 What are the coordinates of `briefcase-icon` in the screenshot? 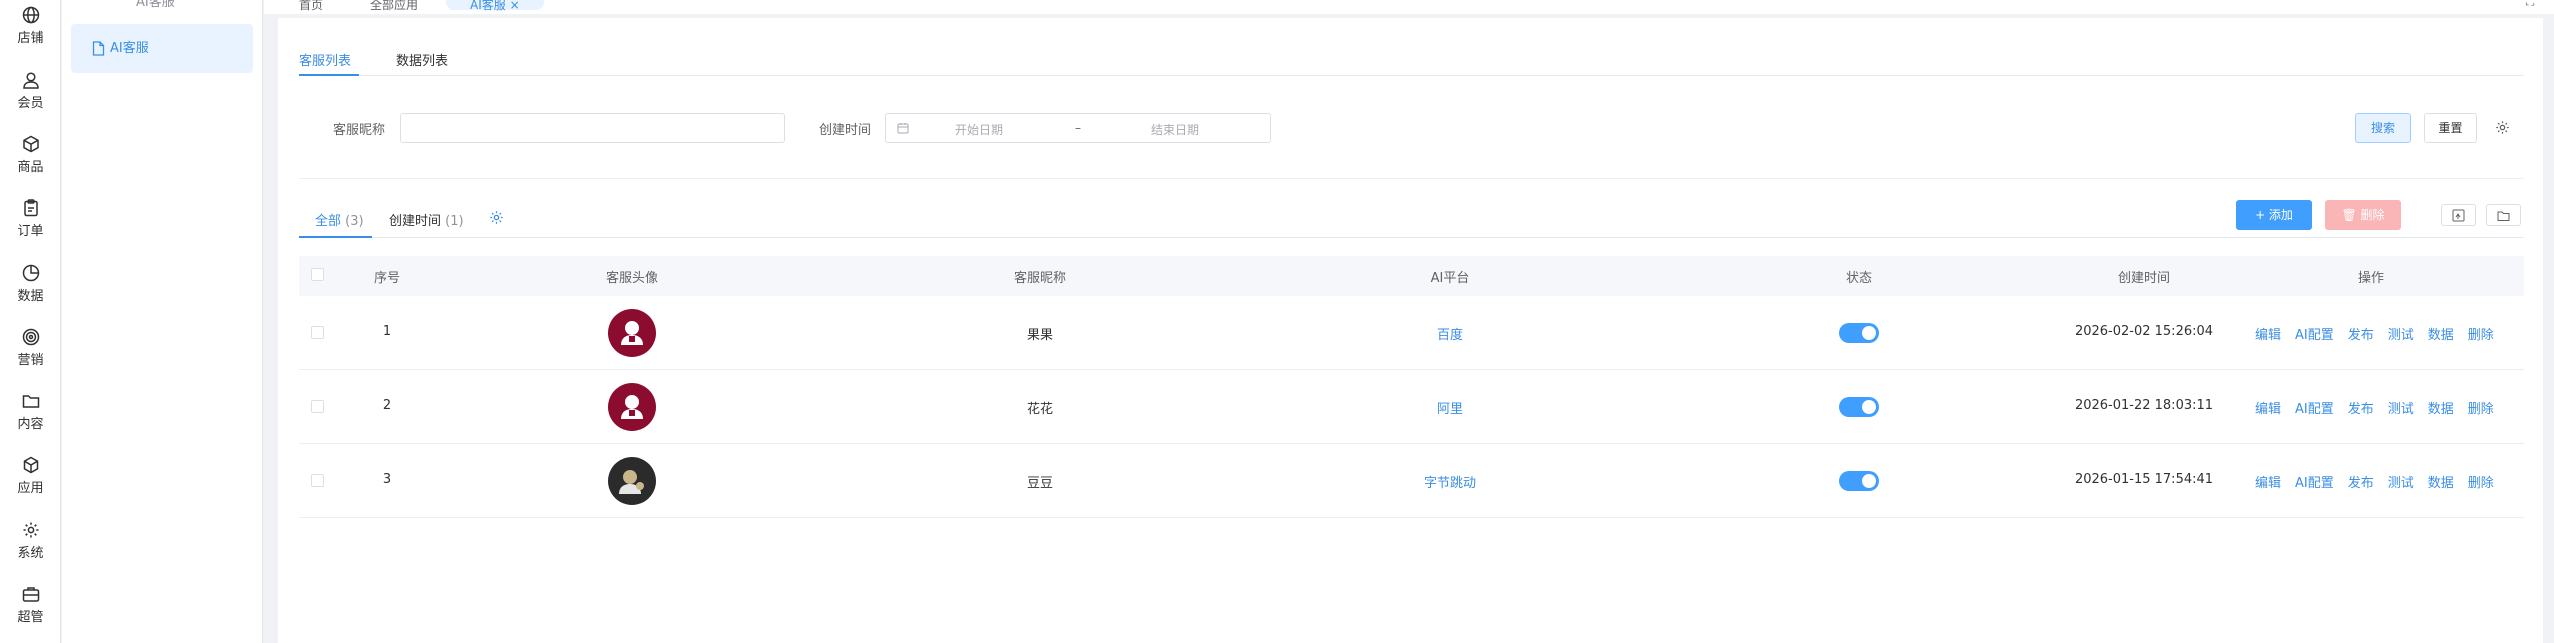 It's located at (30, 594).